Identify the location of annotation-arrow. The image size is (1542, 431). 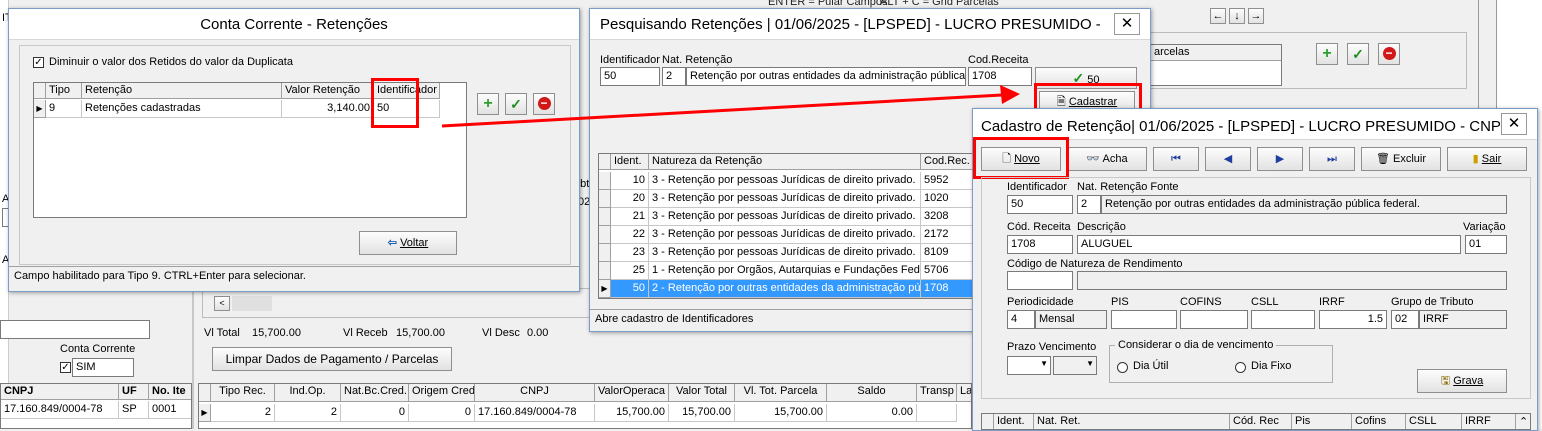
(730, 106).